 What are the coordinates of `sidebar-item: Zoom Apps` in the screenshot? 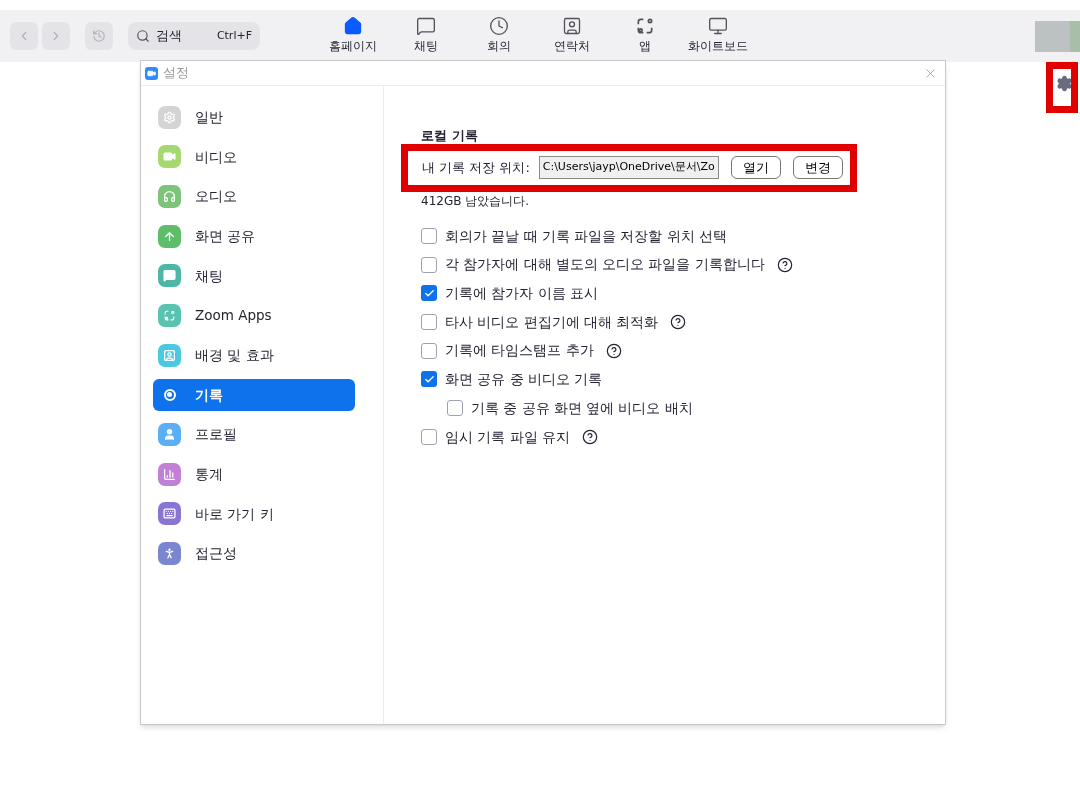 It's located at (254, 315).